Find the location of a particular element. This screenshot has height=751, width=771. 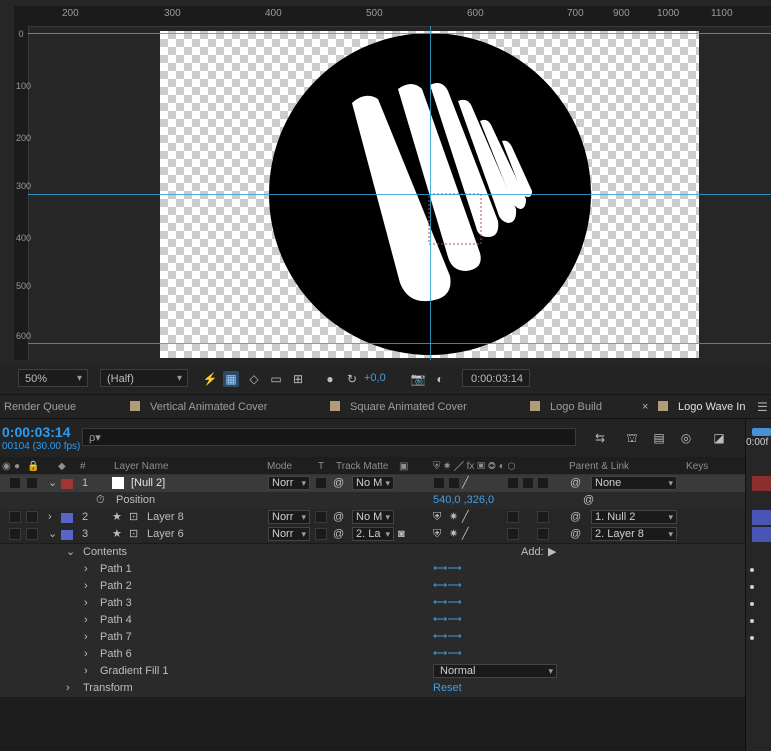

resolution-select: (Half) ▾ is located at coordinates (144, 378).